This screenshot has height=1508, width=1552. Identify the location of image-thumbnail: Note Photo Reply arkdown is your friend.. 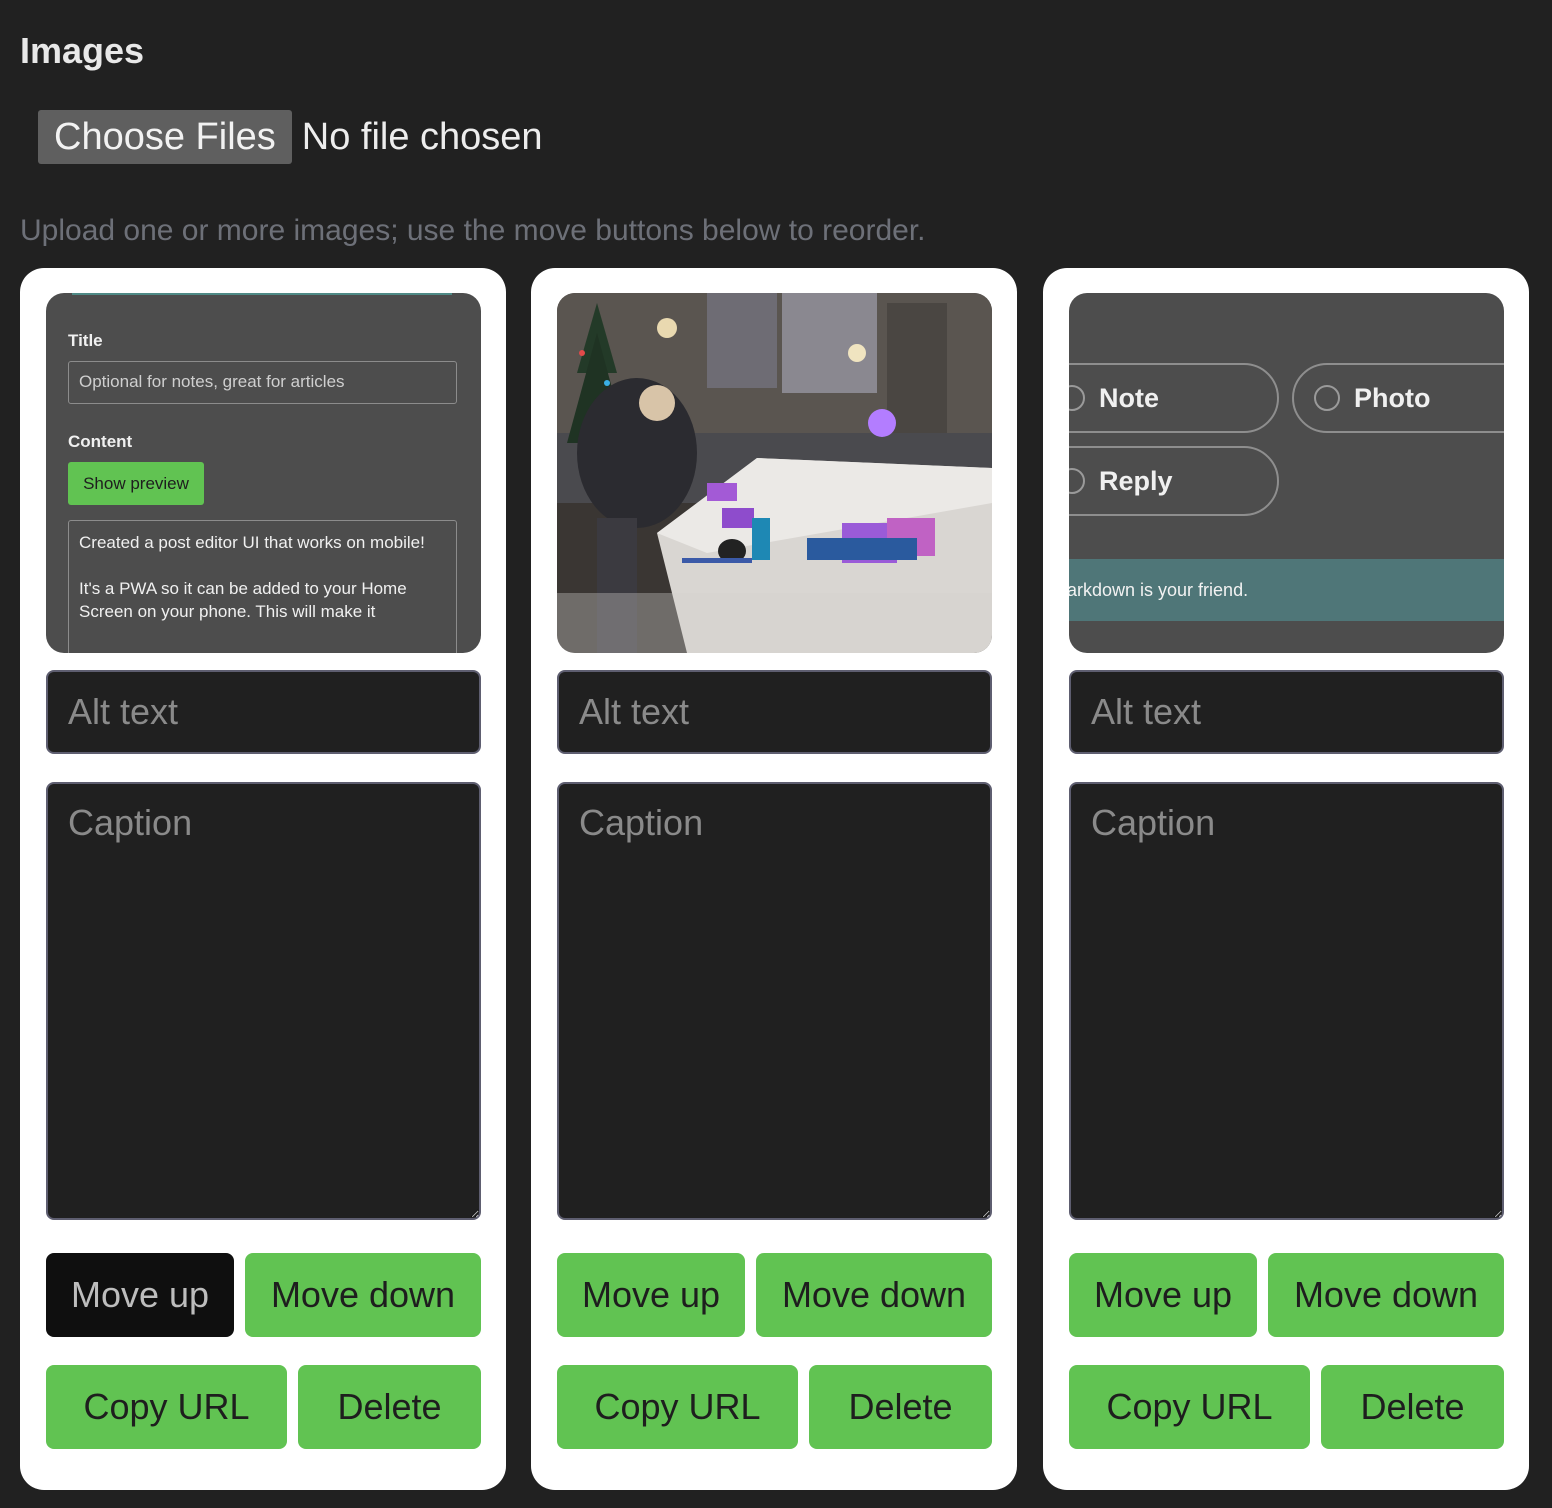
(1286, 473).